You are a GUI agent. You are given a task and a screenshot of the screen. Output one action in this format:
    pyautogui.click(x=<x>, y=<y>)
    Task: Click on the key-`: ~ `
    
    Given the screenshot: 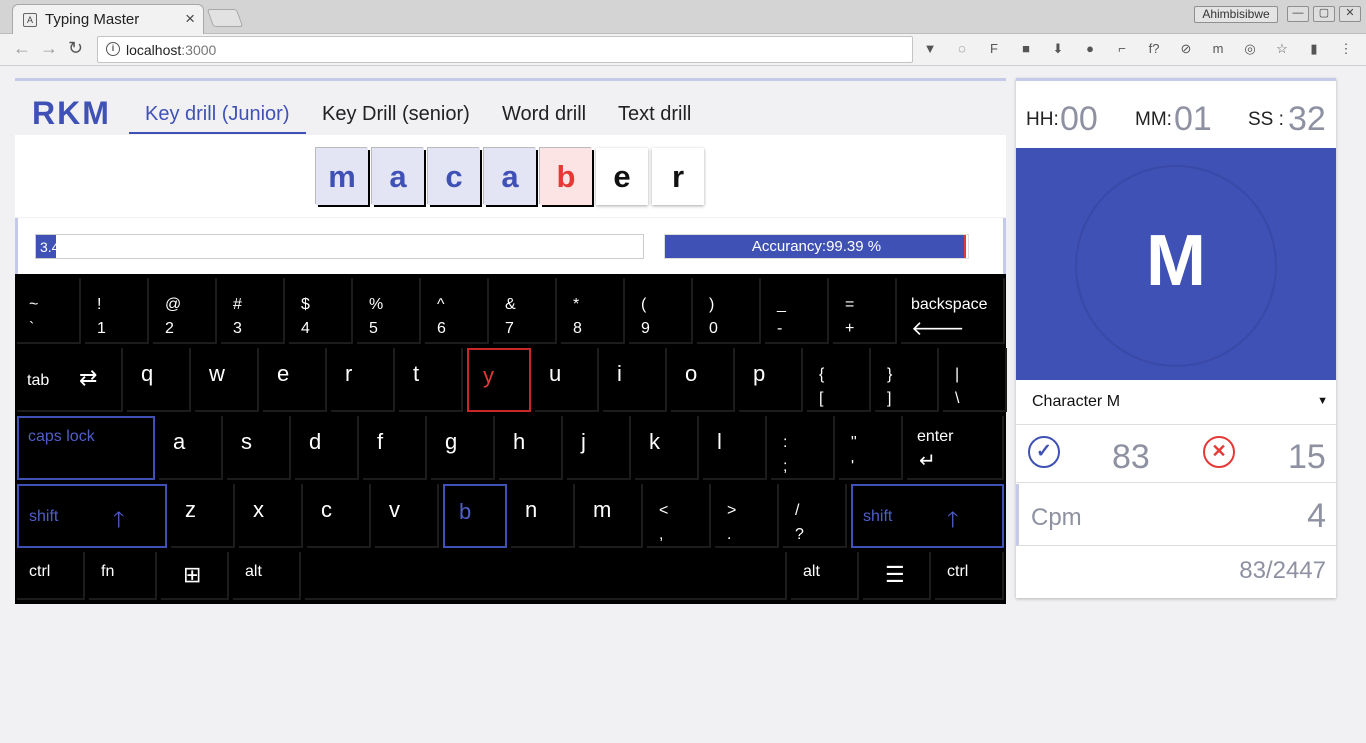 What is the action you would take?
    pyautogui.click(x=49, y=311)
    